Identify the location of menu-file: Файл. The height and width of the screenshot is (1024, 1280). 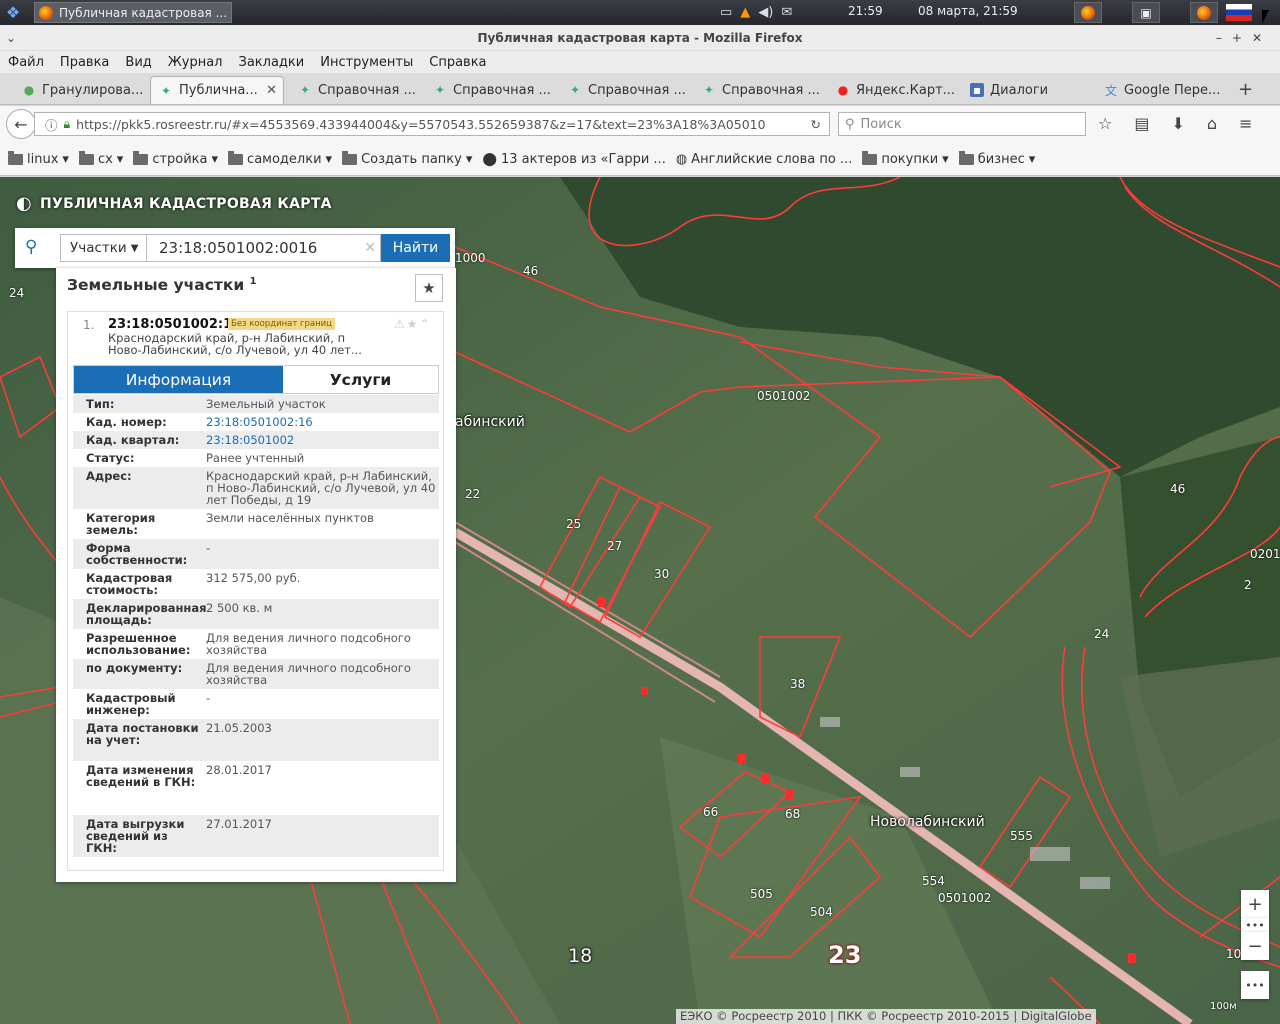
(26, 62).